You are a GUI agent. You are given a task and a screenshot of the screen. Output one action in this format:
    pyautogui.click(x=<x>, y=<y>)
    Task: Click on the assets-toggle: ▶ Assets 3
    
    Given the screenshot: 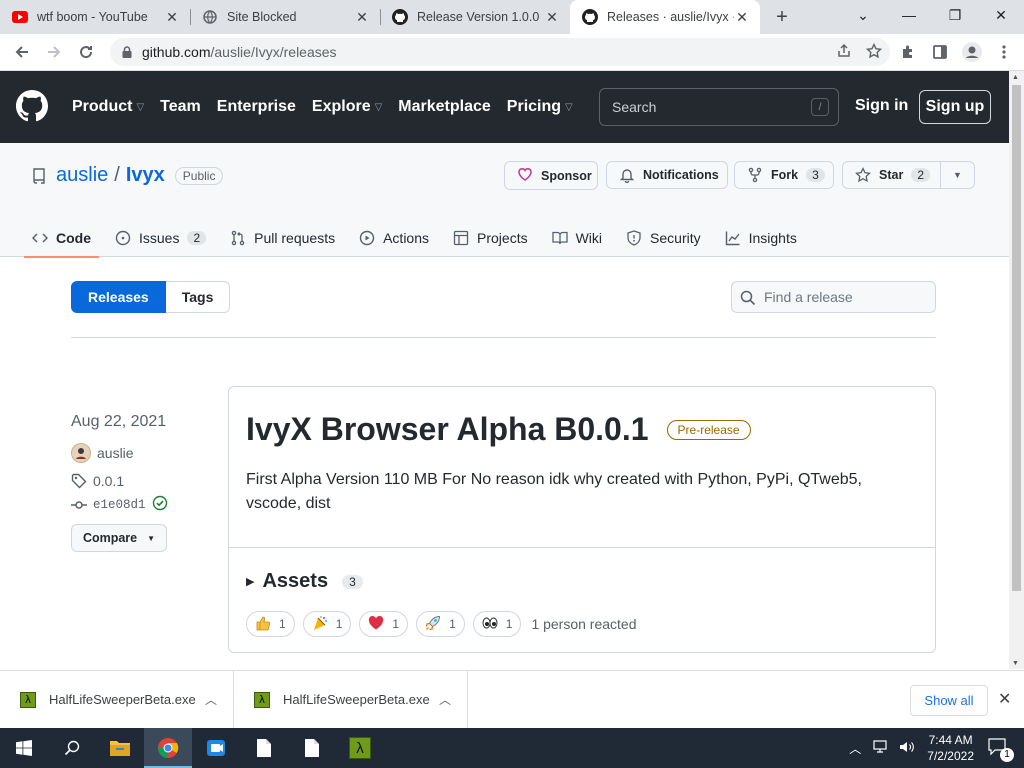 What is the action you would take?
    pyautogui.click(x=304, y=581)
    